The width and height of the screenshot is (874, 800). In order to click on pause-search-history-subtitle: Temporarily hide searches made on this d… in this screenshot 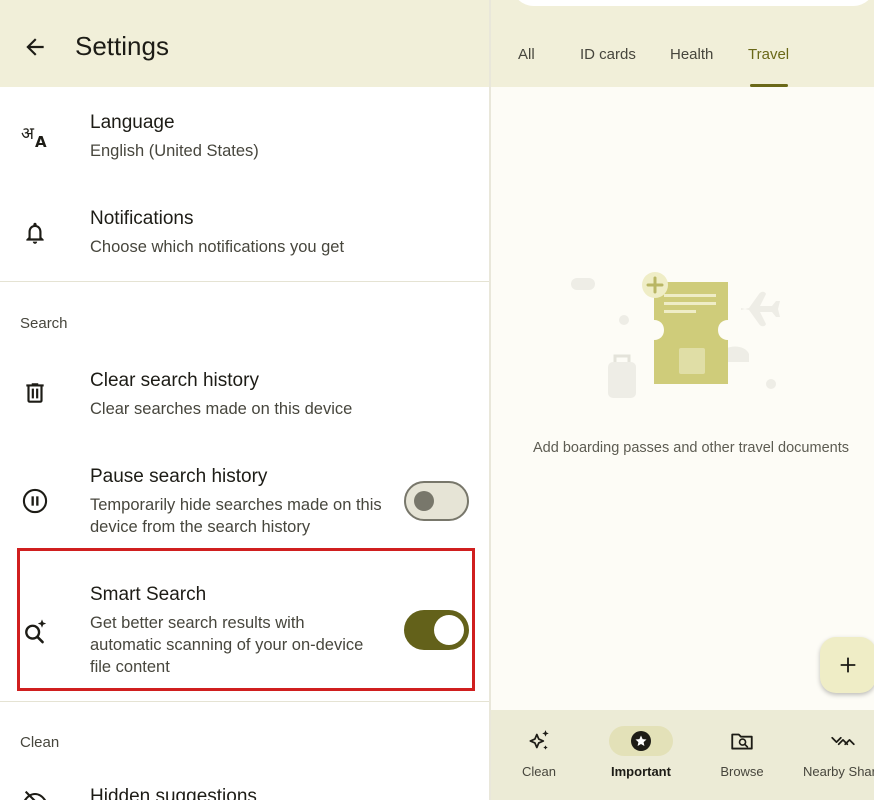, I will do `click(236, 516)`.